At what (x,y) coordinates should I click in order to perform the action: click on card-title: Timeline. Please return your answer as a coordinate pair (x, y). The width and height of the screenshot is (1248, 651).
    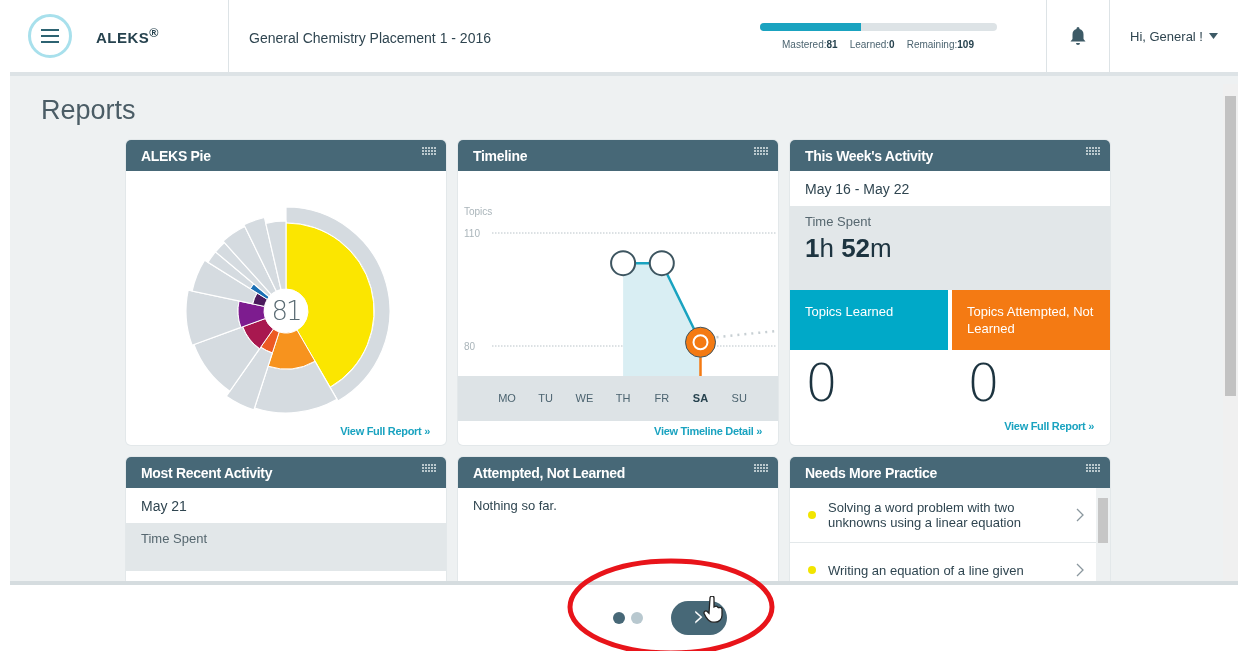
    Looking at the image, I should click on (500, 155).